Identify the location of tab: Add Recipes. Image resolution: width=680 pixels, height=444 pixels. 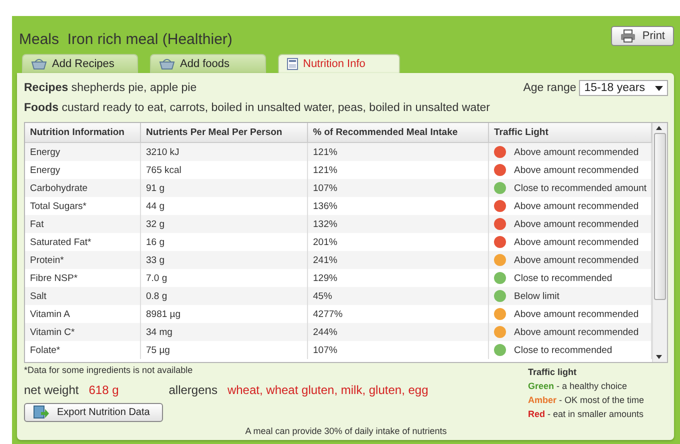
(80, 63).